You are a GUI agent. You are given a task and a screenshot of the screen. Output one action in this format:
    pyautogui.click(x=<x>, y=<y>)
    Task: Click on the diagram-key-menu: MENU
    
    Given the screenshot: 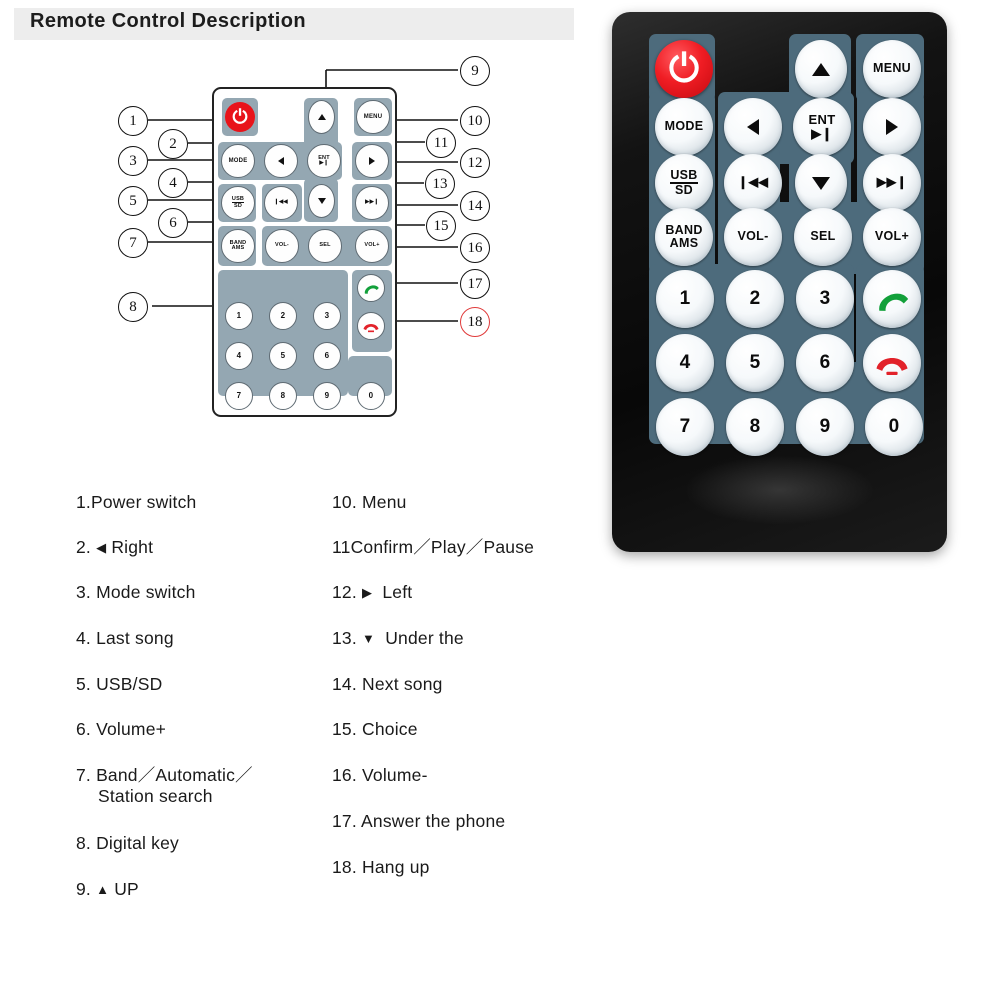 What is the action you would take?
    pyautogui.click(x=373, y=117)
    